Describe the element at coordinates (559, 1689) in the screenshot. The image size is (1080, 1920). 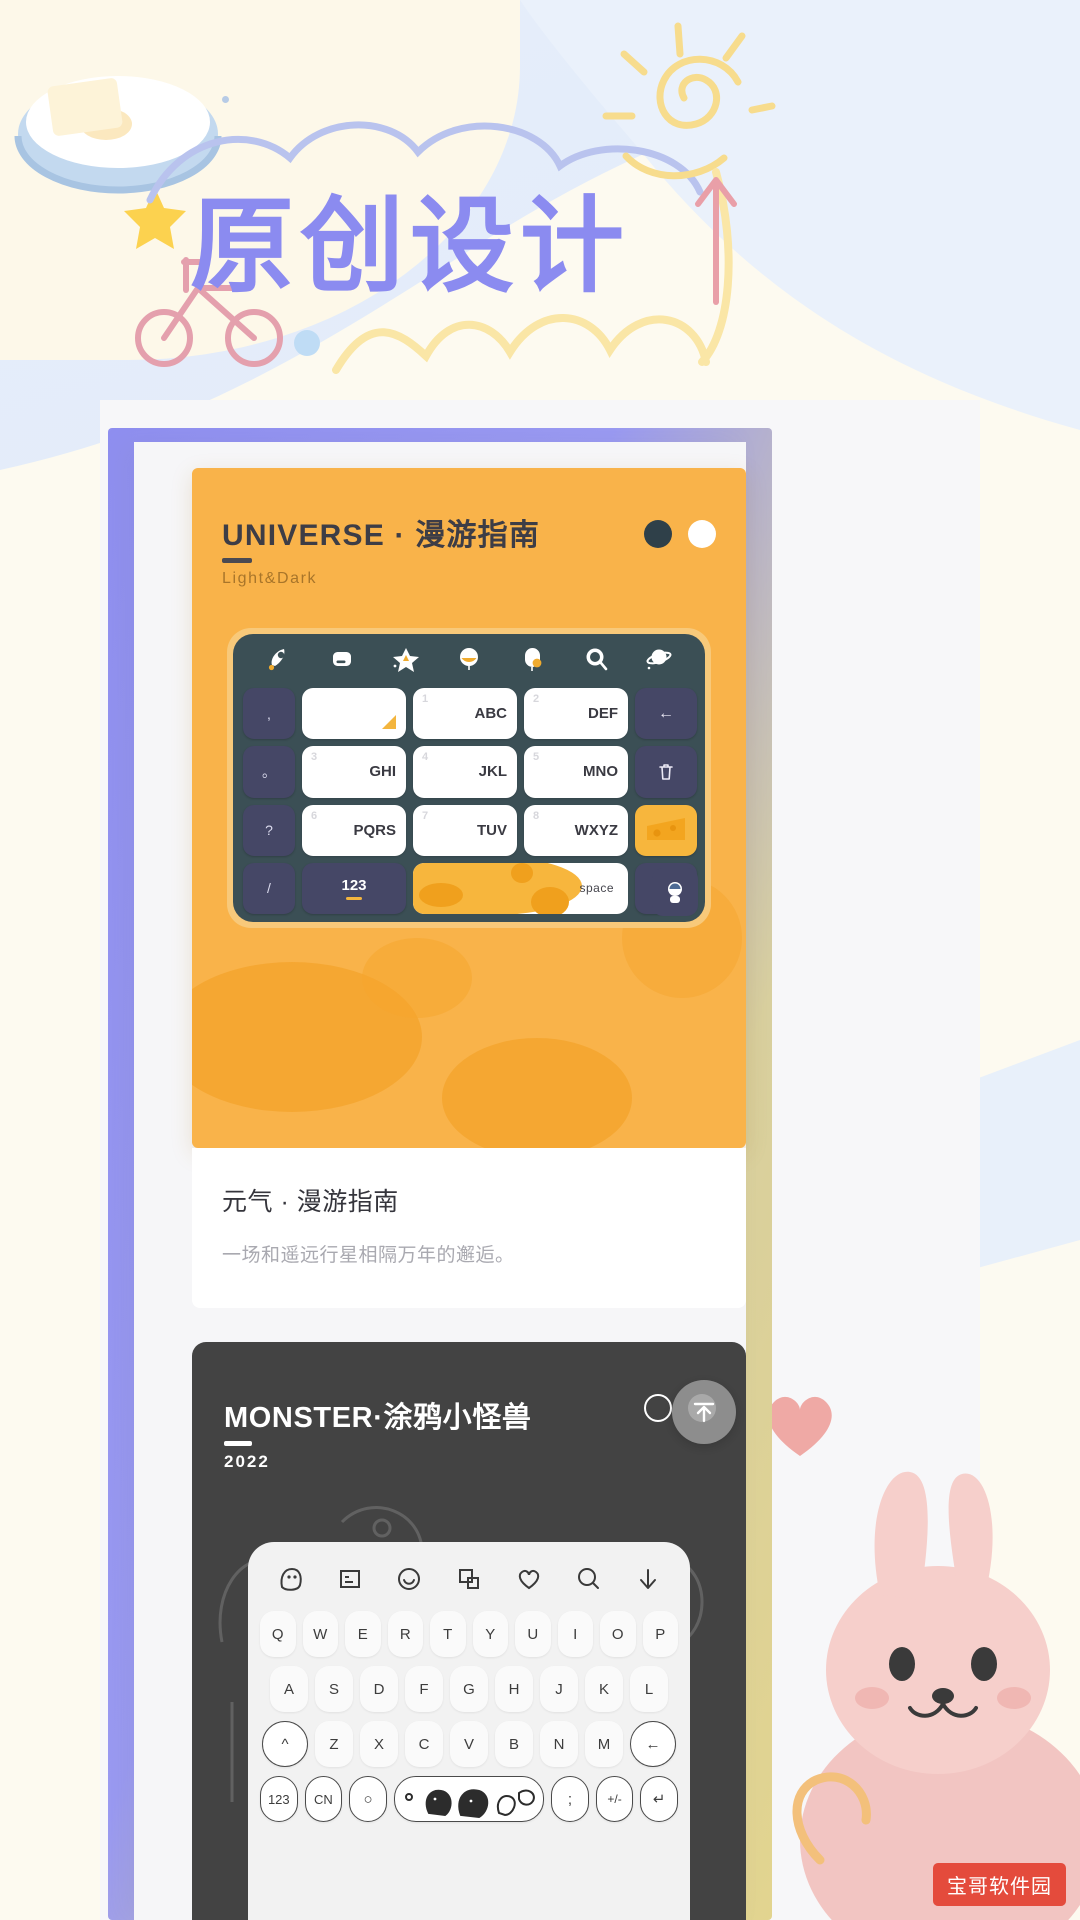
I see `key-j: J` at that location.